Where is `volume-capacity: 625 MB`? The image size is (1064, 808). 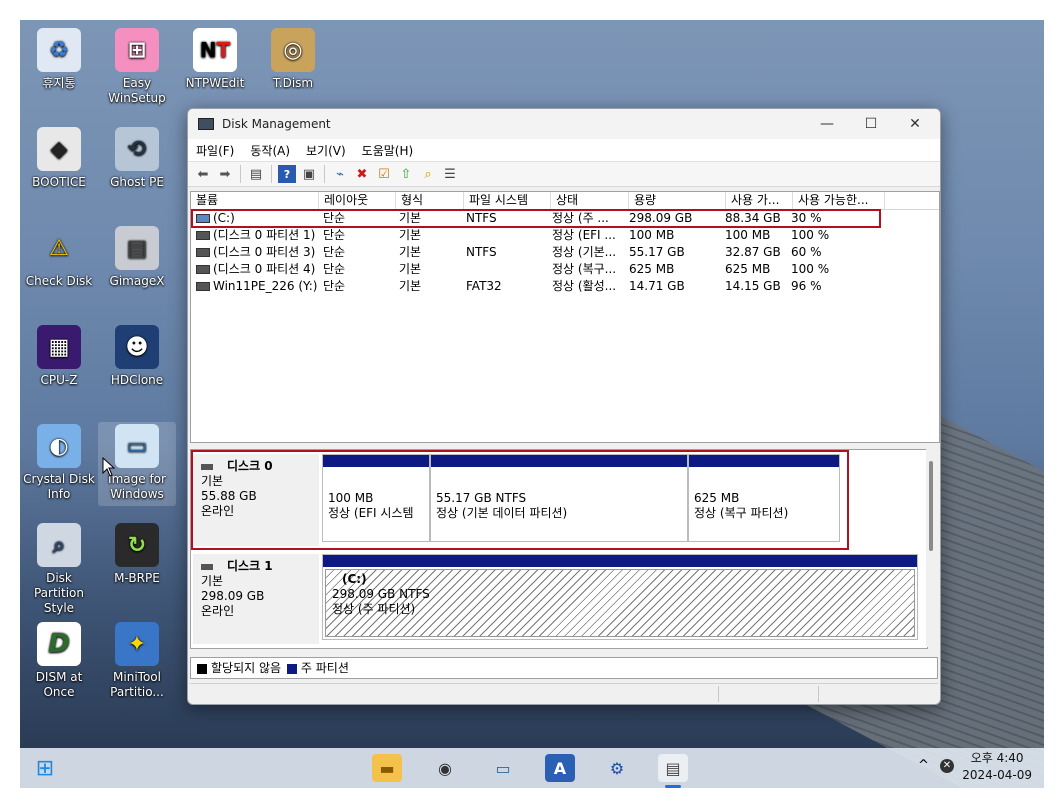 volume-capacity: 625 MB is located at coordinates (652, 269).